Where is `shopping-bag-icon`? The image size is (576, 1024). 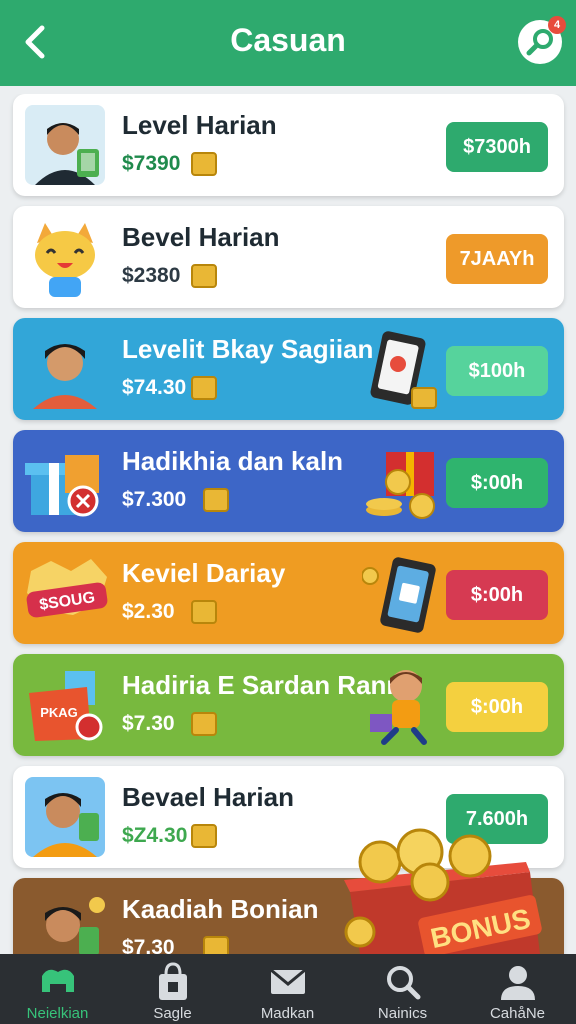
shopping-bag-icon is located at coordinates (173, 981).